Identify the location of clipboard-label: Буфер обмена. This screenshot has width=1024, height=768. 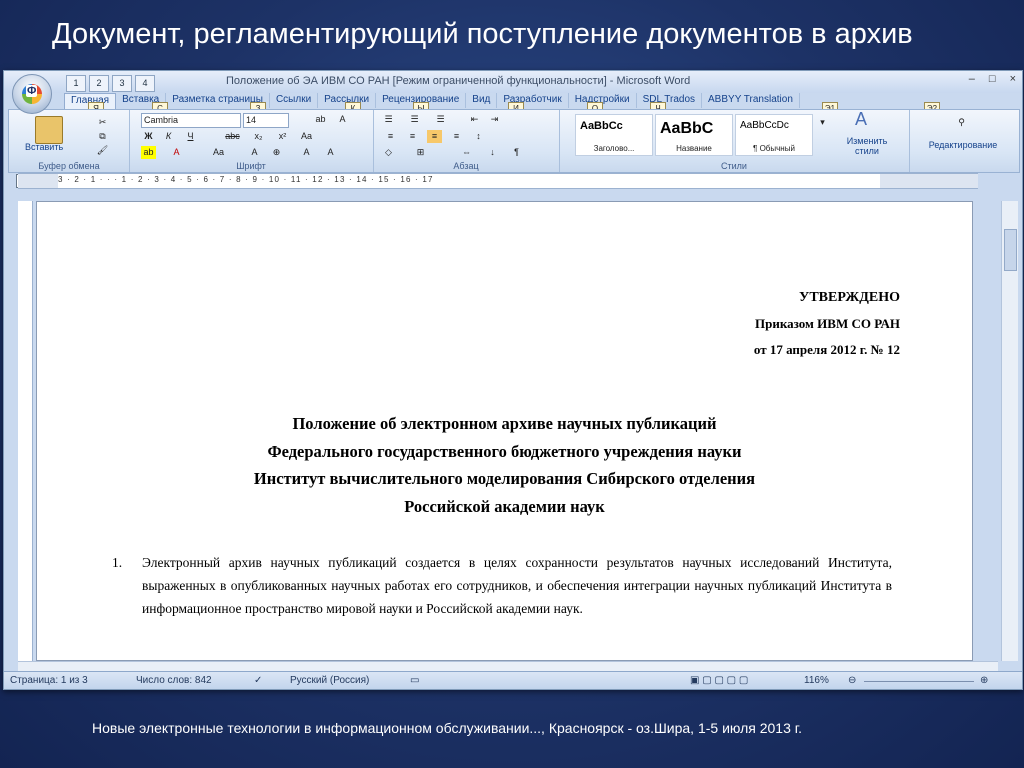
(69, 166).